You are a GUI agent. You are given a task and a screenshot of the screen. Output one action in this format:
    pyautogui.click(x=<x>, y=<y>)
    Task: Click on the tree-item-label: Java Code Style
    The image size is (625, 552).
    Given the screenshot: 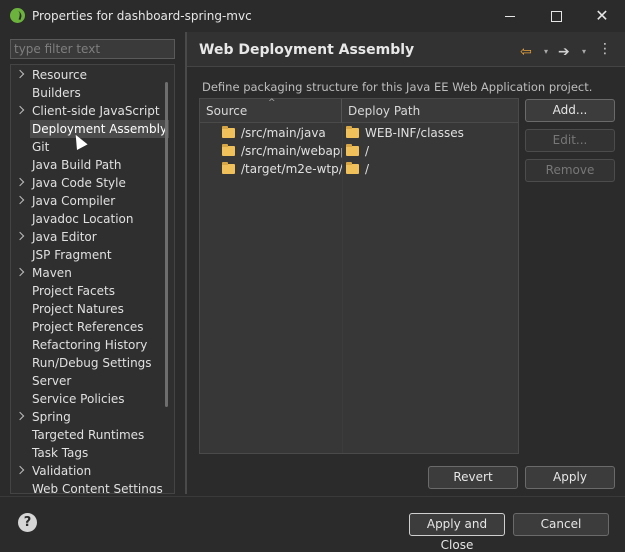 What is the action you would take?
    pyautogui.click(x=79, y=183)
    